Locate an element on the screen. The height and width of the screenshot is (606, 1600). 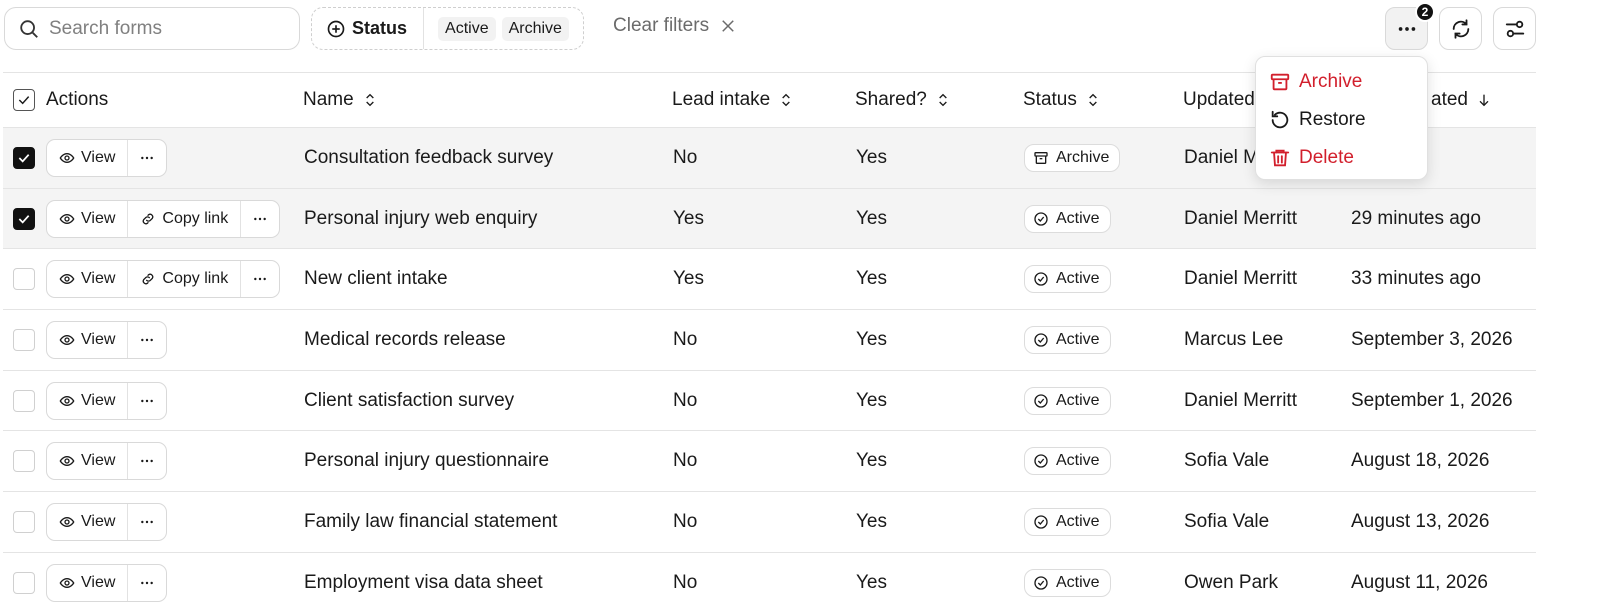
column-label: Updated is located at coordinates (1219, 99).